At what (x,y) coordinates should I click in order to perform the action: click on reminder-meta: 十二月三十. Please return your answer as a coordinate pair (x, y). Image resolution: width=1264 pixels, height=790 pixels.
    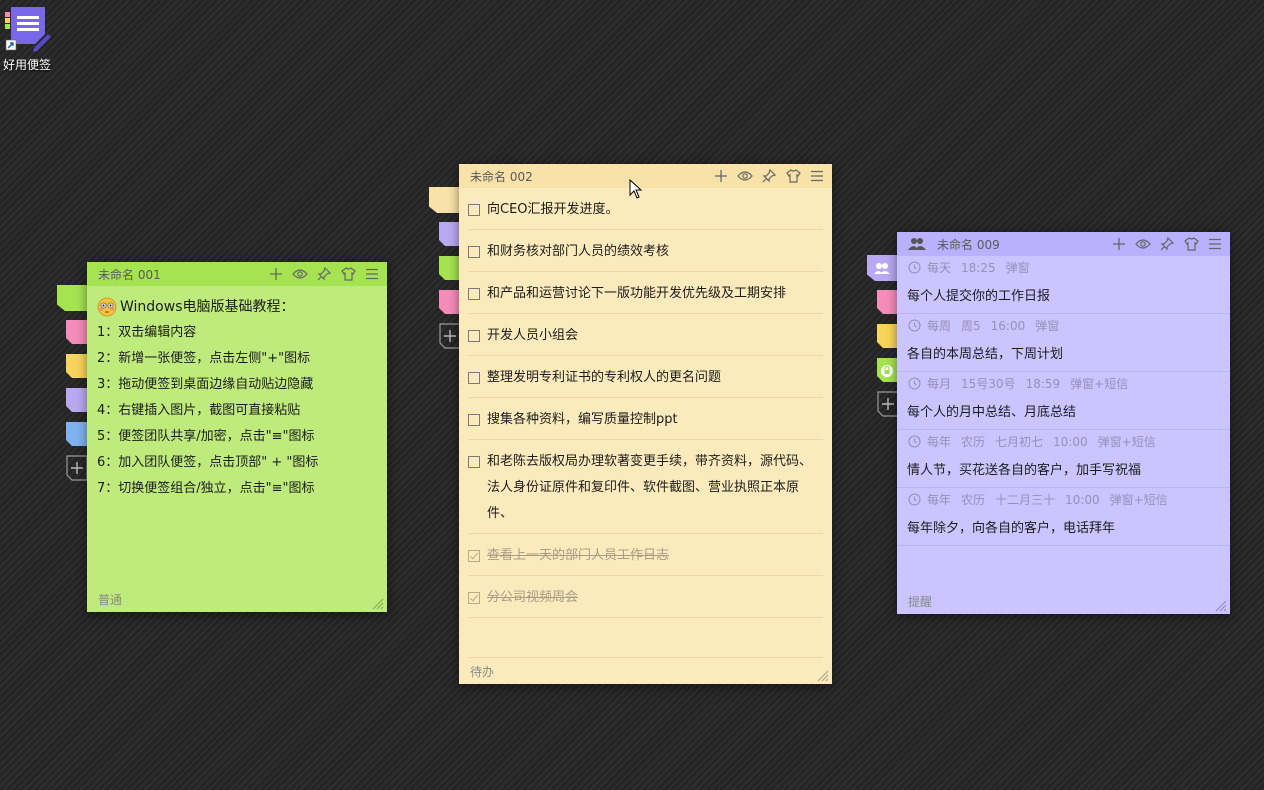
    Looking at the image, I should click on (1025, 500).